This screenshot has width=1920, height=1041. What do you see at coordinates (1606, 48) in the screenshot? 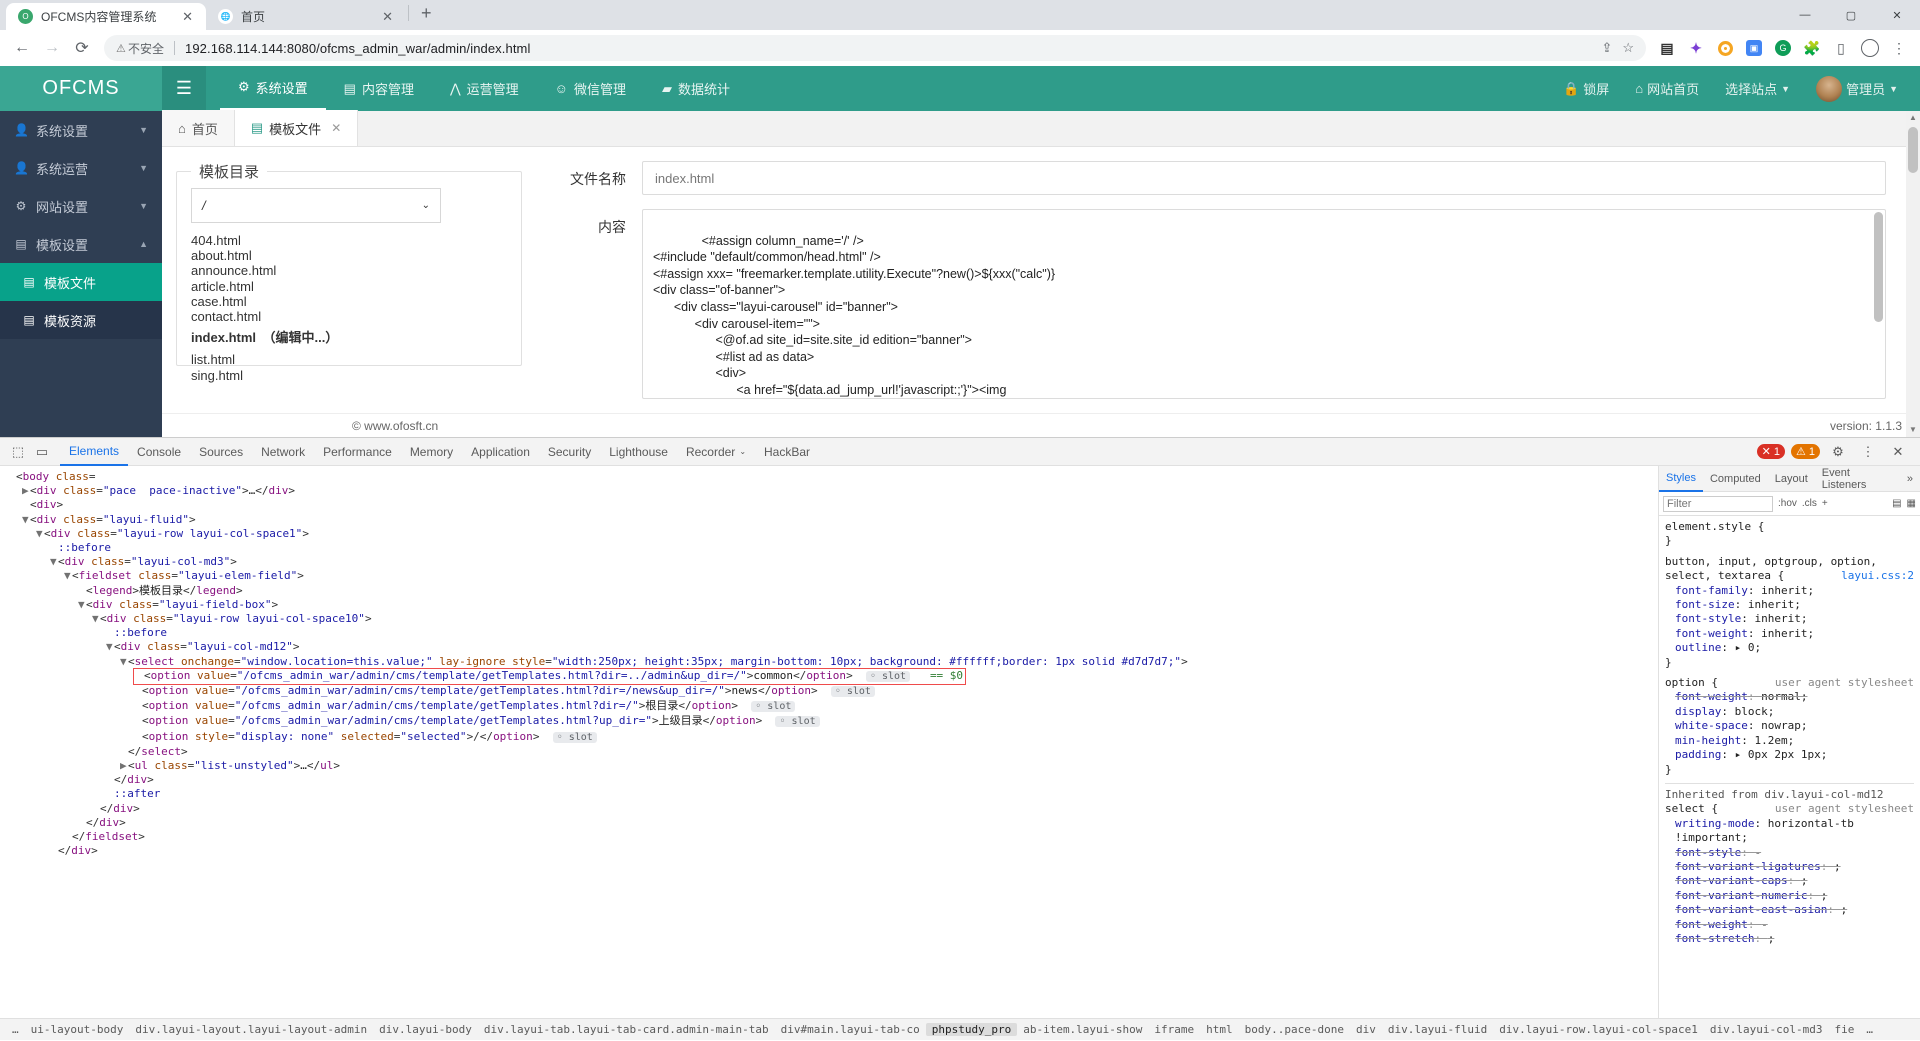
I see `share-icon: ⇪` at bounding box center [1606, 48].